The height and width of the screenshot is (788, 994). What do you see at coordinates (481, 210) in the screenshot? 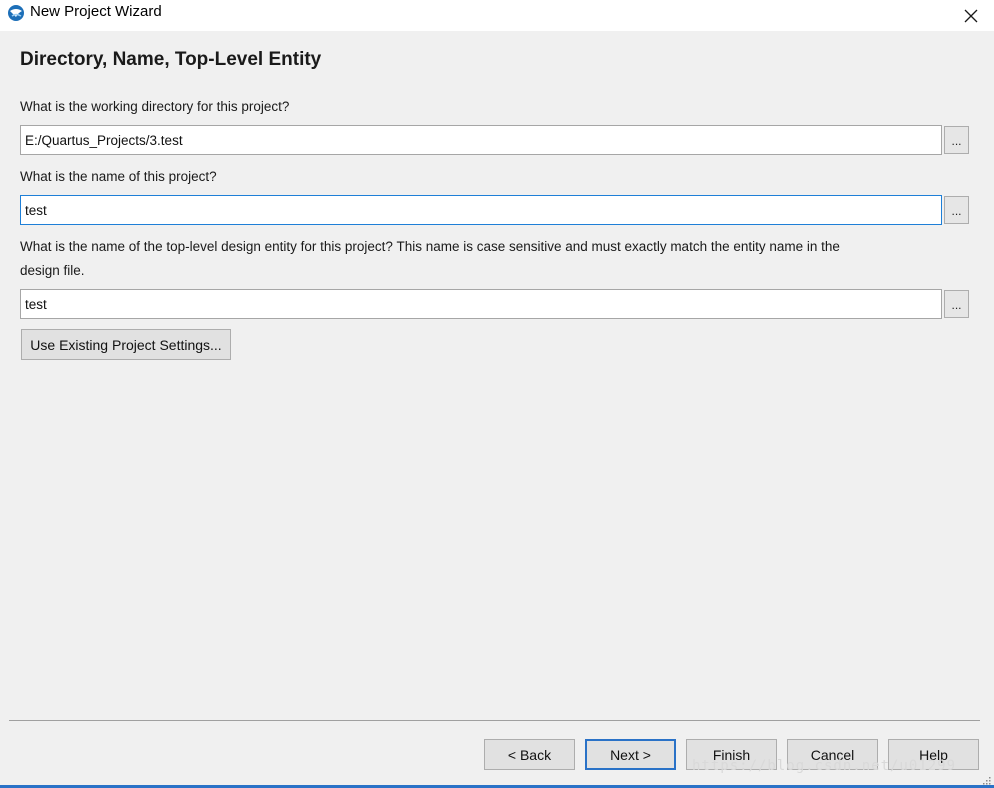
I see `project-name-input: test` at bounding box center [481, 210].